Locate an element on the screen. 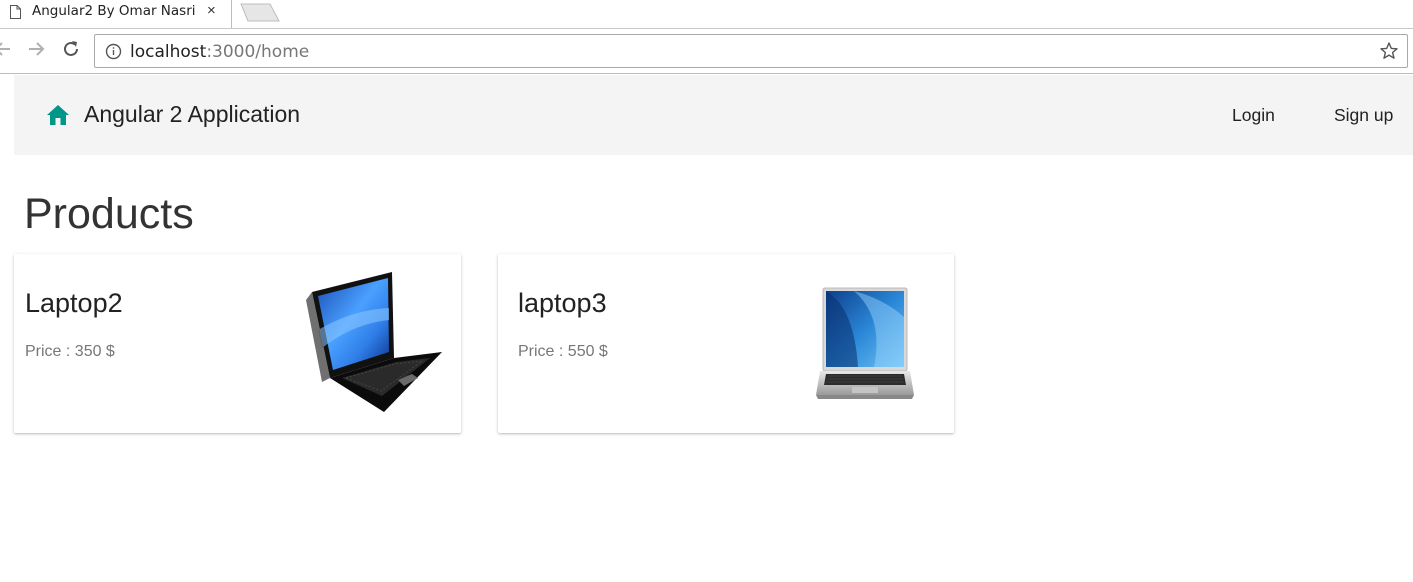  reload-icon is located at coordinates (71, 49).